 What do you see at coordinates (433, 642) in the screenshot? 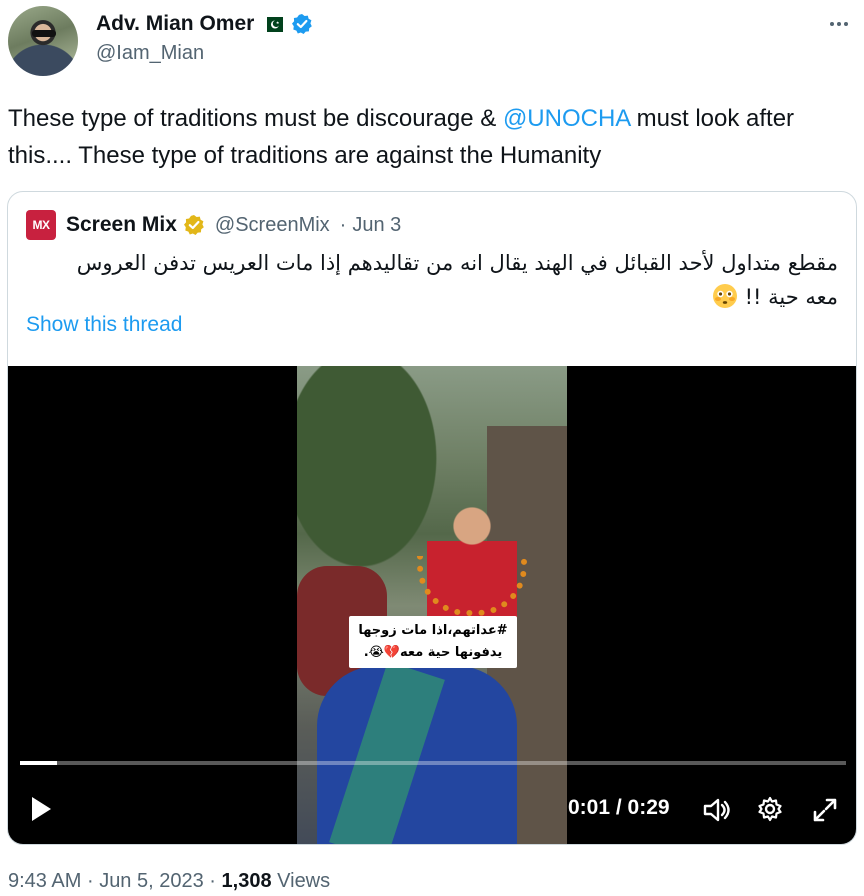
I see `video-caption: #عداتهم،اذا مات زوجها يدفونها حية معه💔😭.` at bounding box center [433, 642].